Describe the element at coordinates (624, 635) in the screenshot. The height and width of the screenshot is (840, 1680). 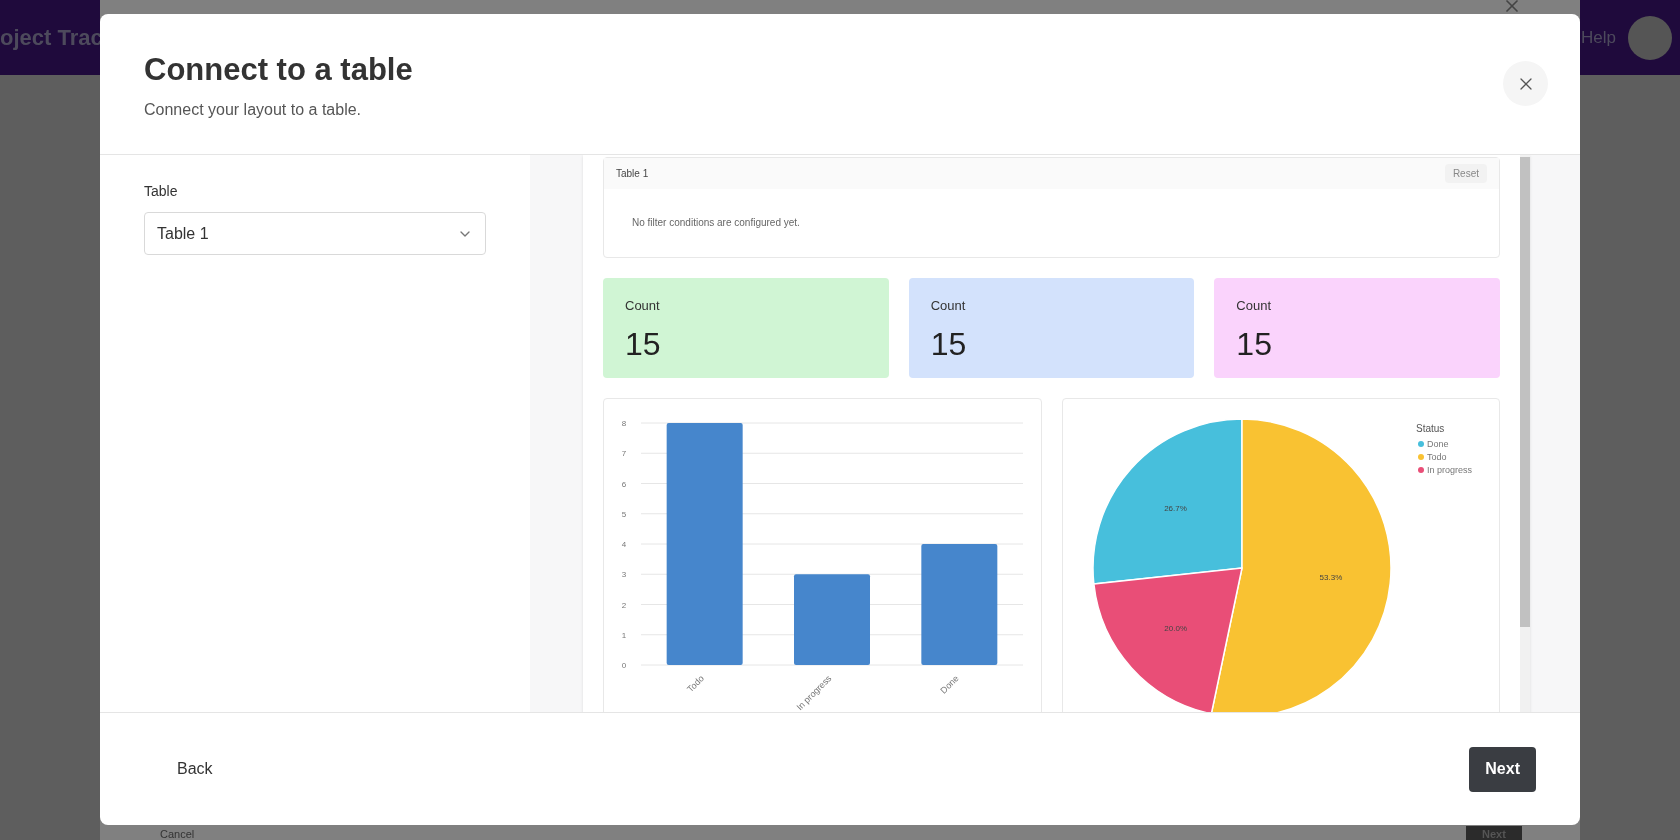
I see `y-tick-label: 1` at that location.